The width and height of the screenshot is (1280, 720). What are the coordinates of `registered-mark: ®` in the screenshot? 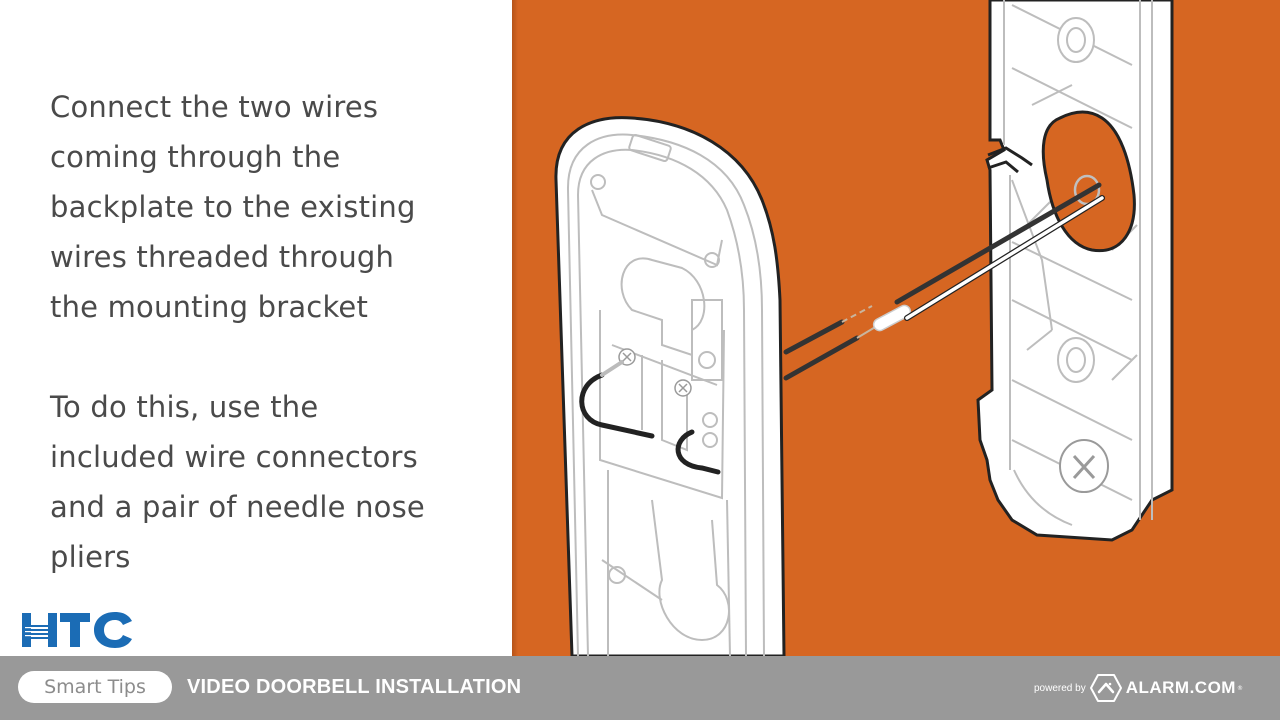 It's located at (1239, 688).